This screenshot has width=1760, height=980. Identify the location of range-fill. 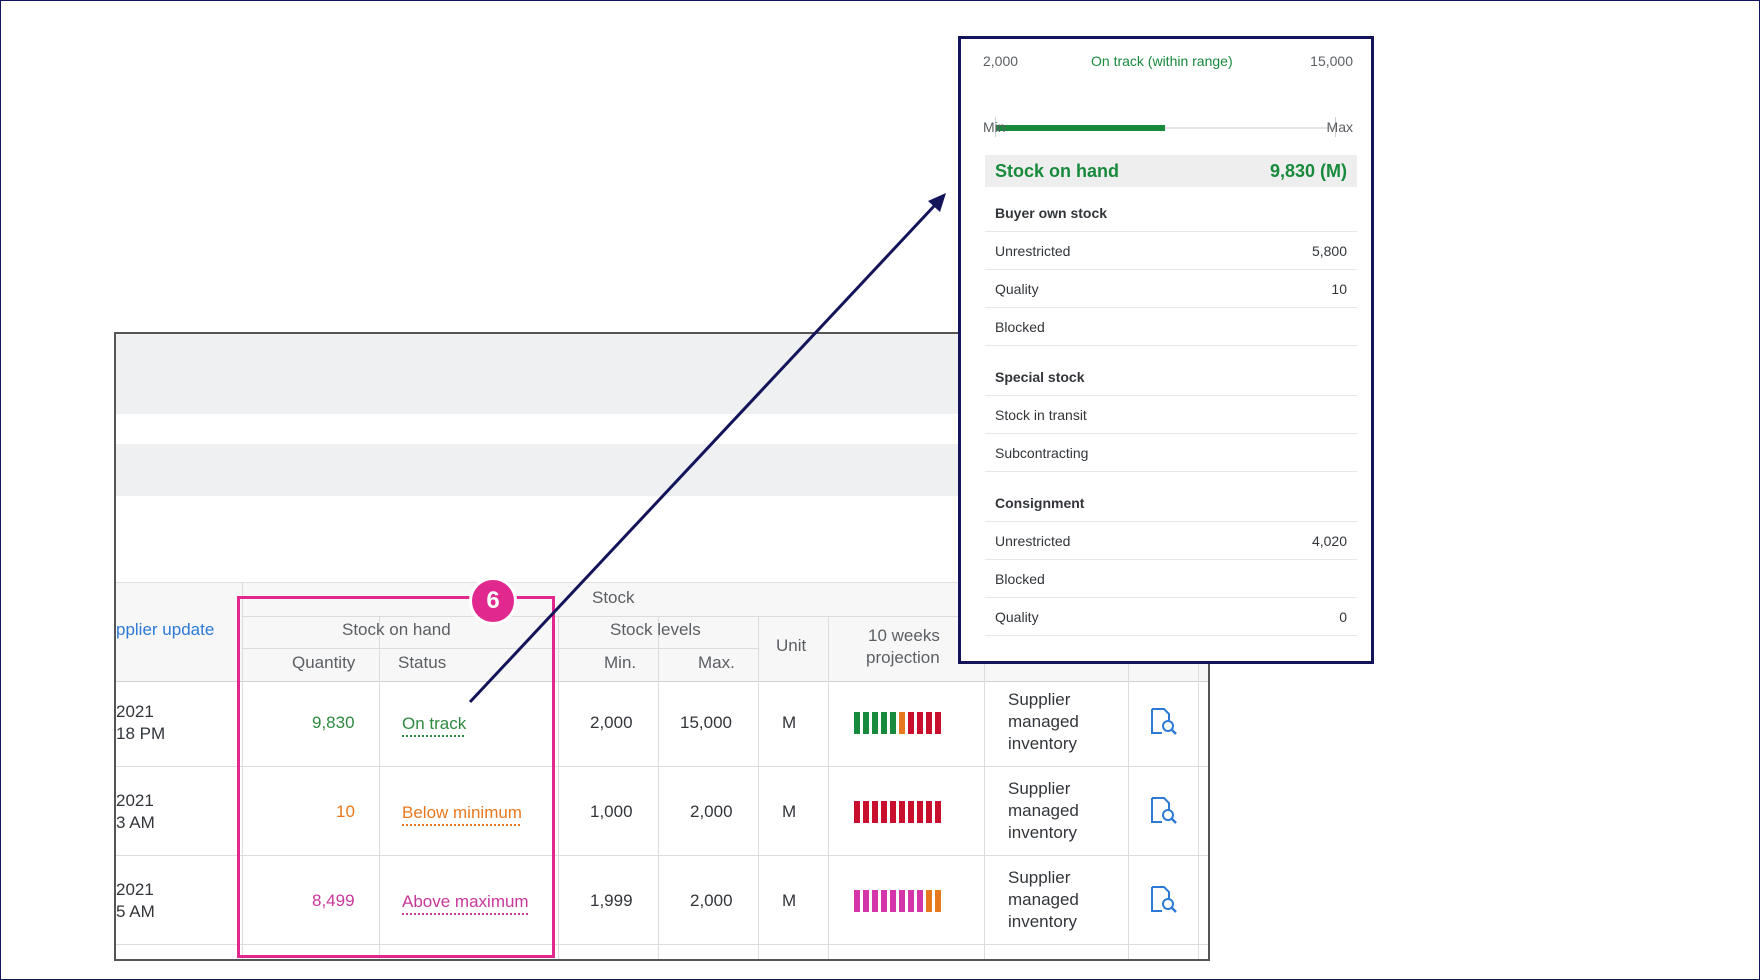
(1080, 128).